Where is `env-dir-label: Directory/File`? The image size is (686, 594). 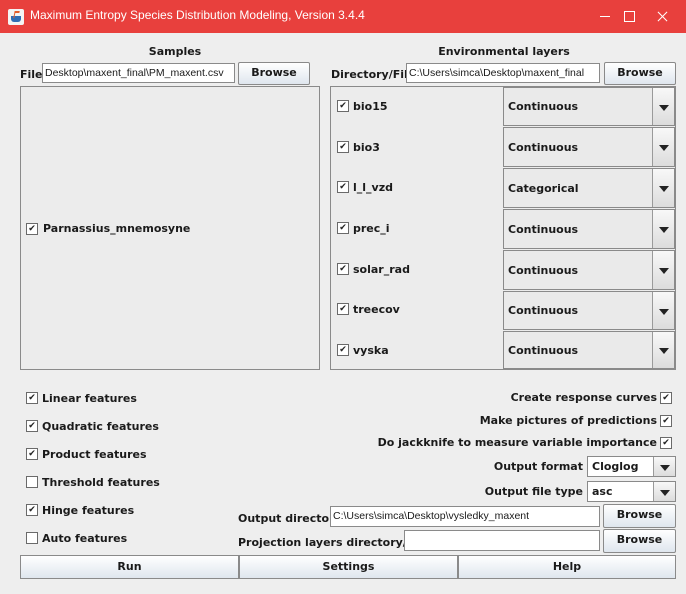 env-dir-label: Directory/File is located at coordinates (373, 74).